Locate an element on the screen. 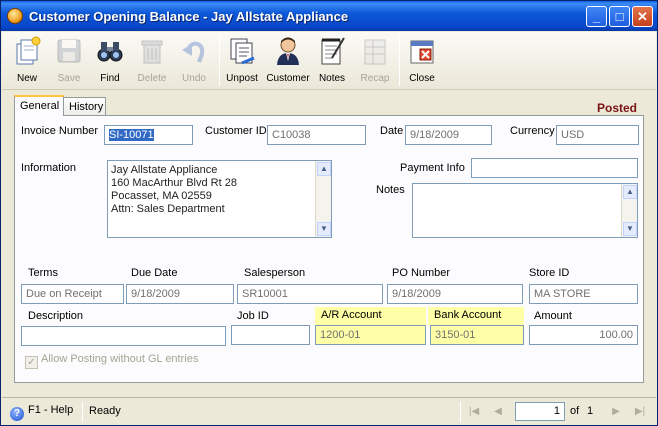  close-icon is located at coordinates (422, 52).